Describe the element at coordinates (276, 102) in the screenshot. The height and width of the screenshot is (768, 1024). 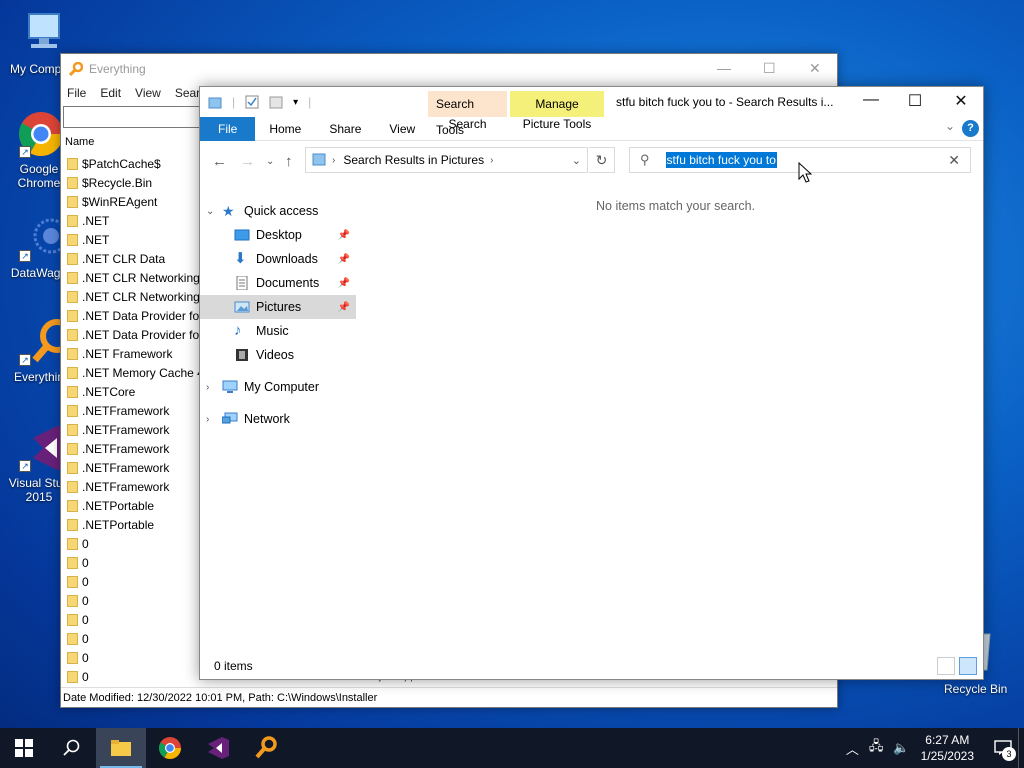
I see `new-folder-icon` at that location.